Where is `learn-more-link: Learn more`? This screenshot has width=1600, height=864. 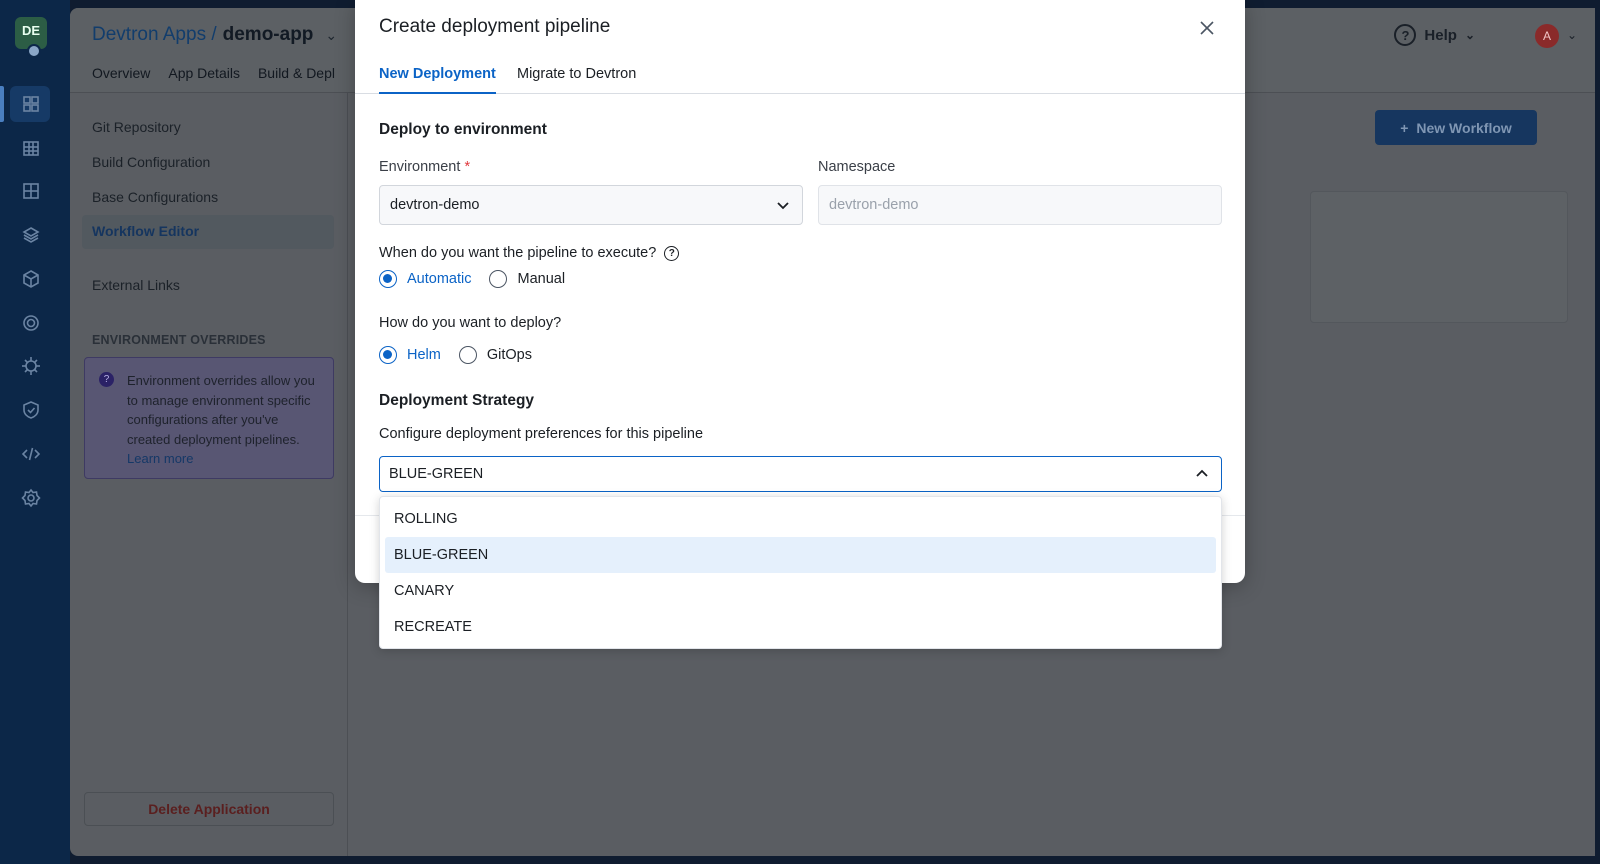 learn-more-link: Learn more is located at coordinates (160, 458).